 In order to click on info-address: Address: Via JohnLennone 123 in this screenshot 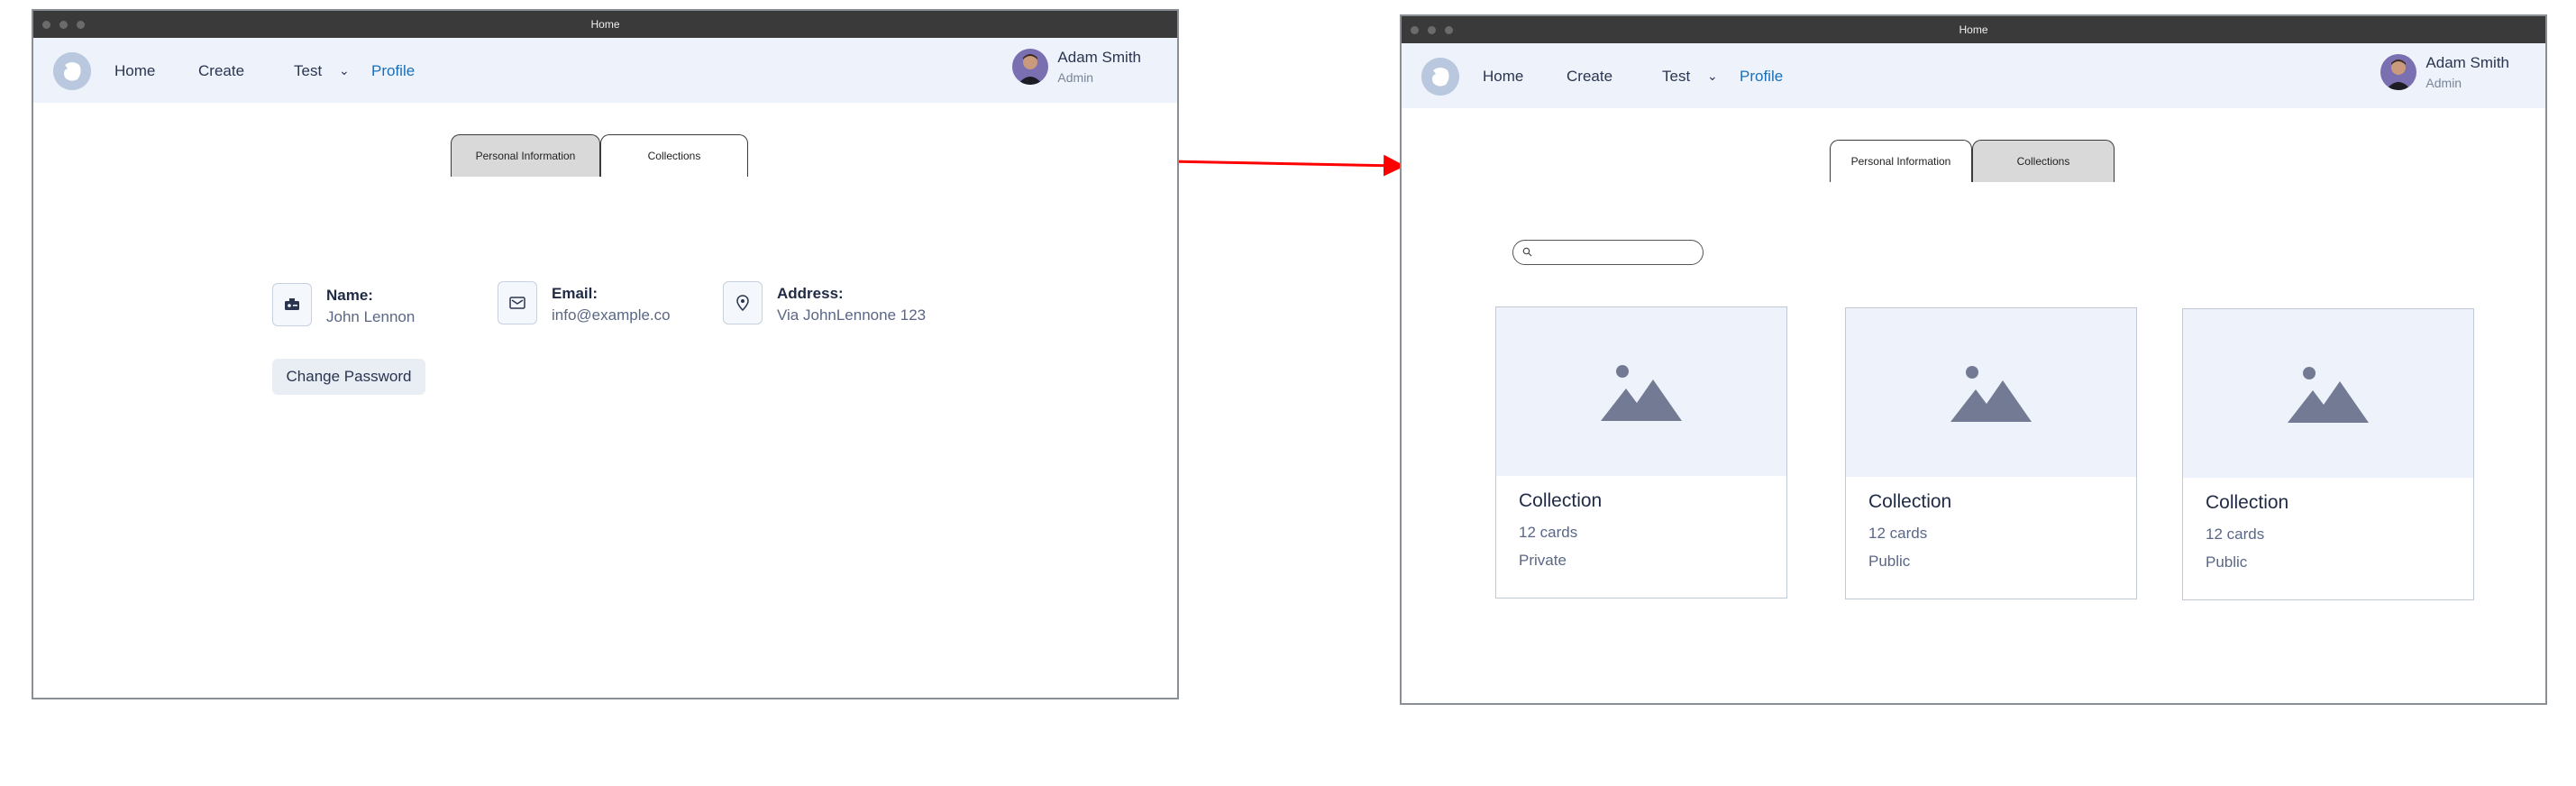, I will do `click(824, 302)`.